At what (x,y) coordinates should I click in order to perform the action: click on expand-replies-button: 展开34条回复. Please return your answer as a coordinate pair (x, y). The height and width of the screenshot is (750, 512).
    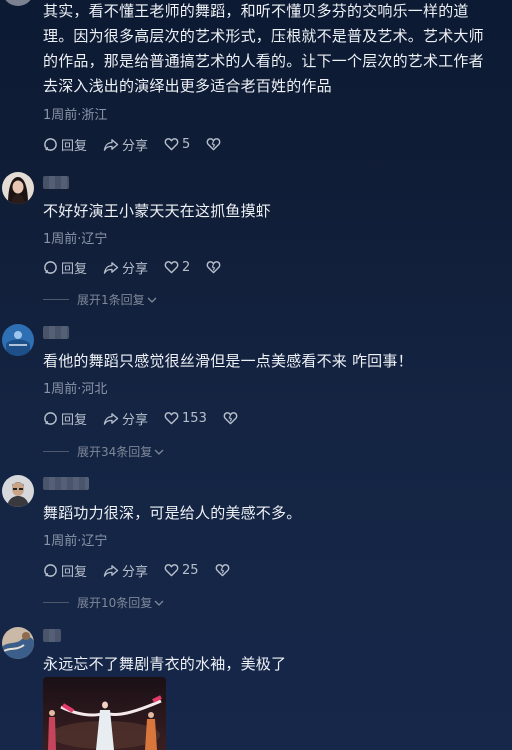
    Looking at the image, I should click on (103, 451).